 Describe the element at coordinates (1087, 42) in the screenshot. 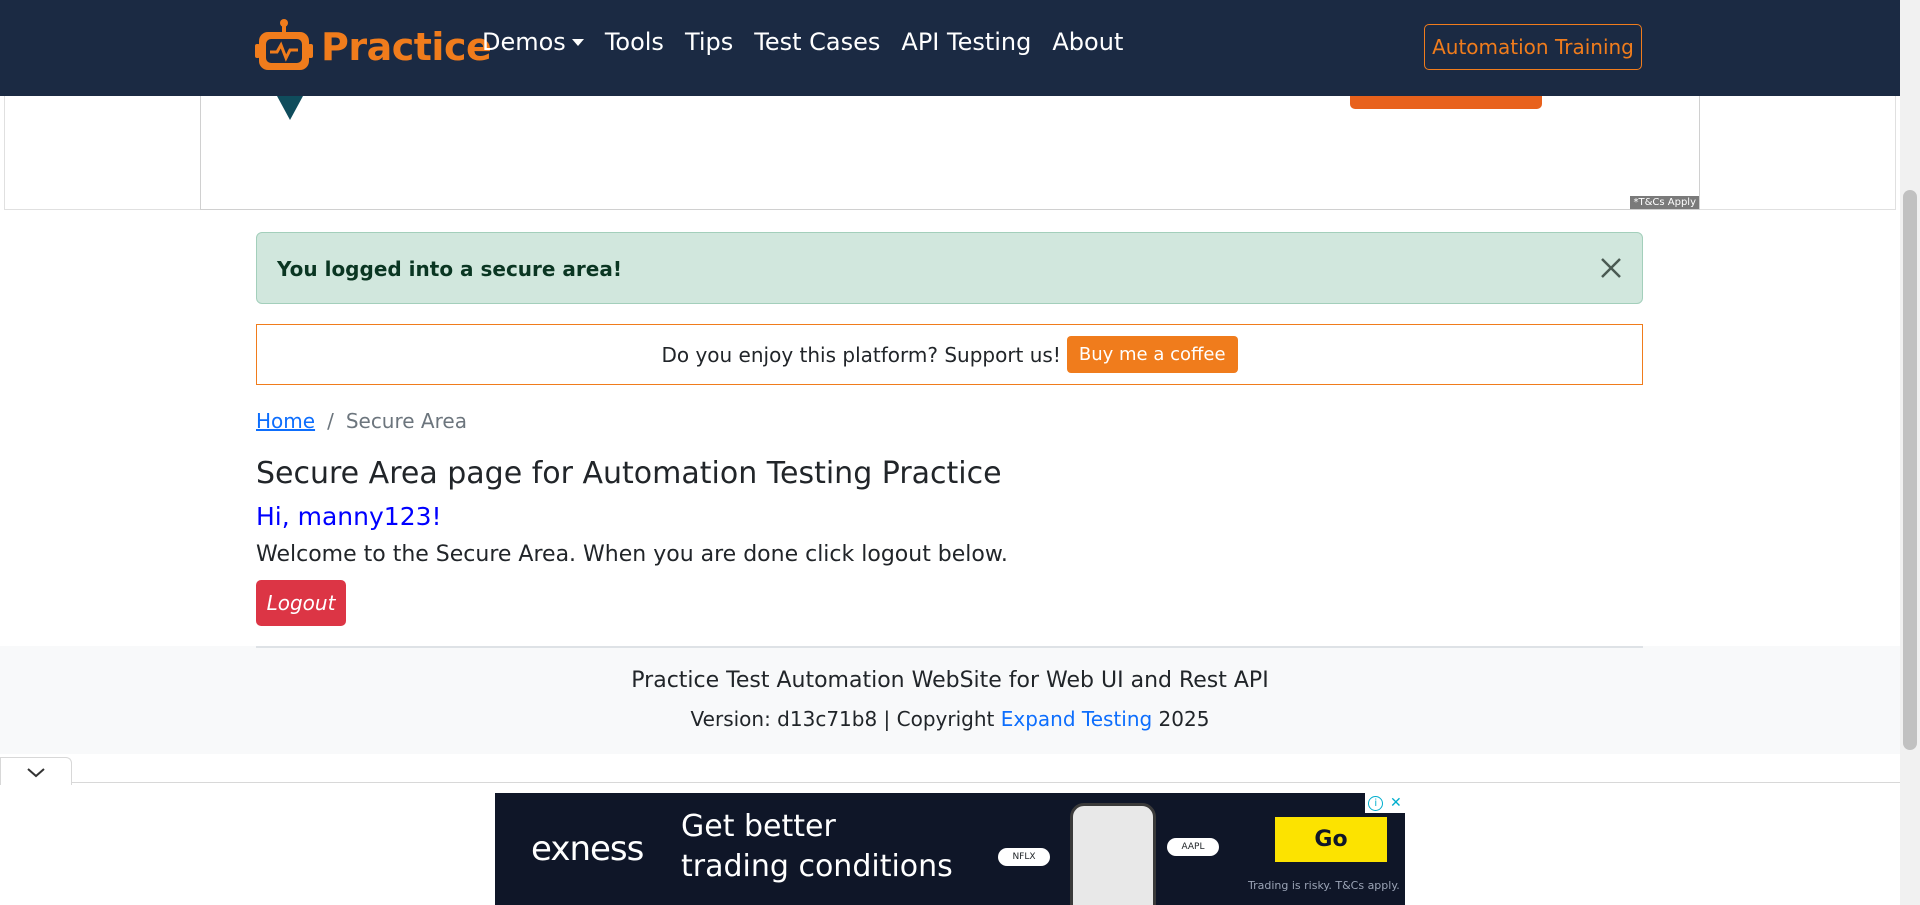

I see `nav-about: About` at that location.